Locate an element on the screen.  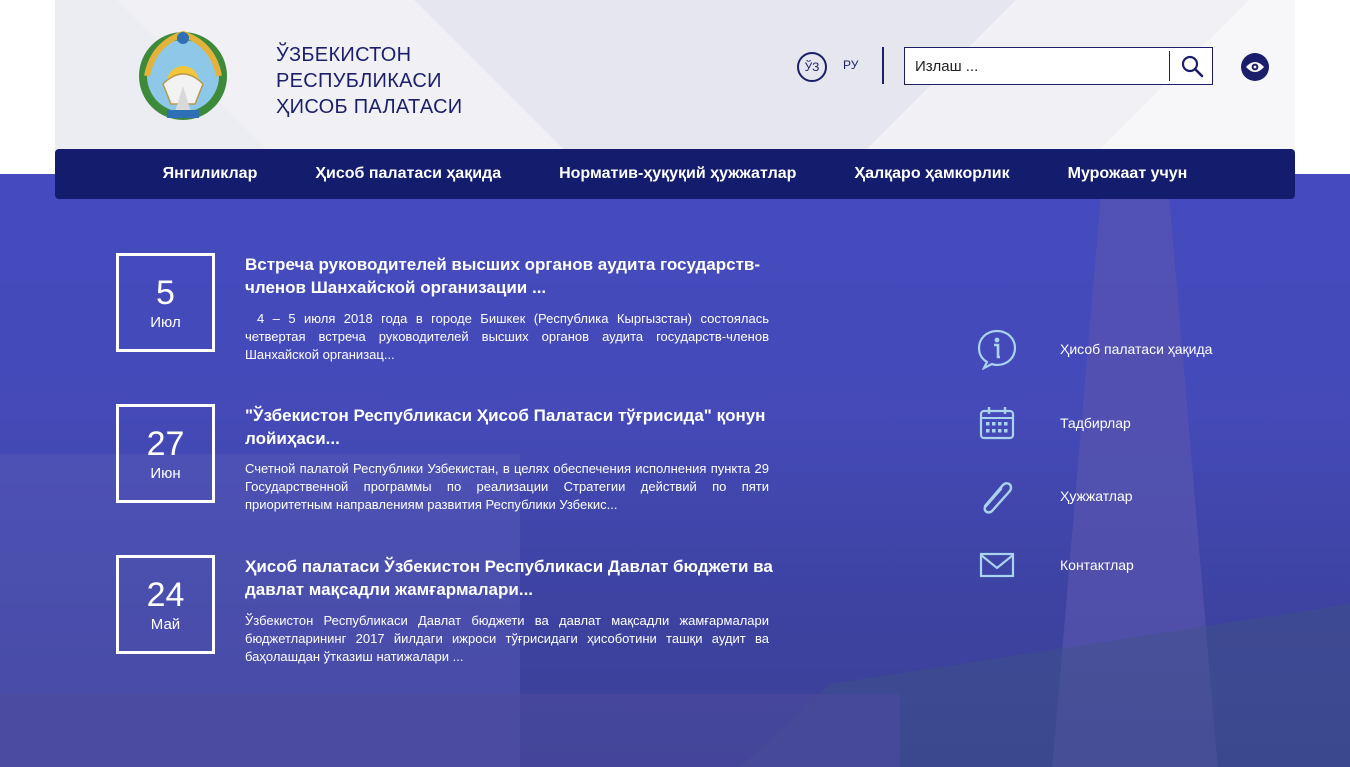
date-day: 5 is located at coordinates (165, 293).